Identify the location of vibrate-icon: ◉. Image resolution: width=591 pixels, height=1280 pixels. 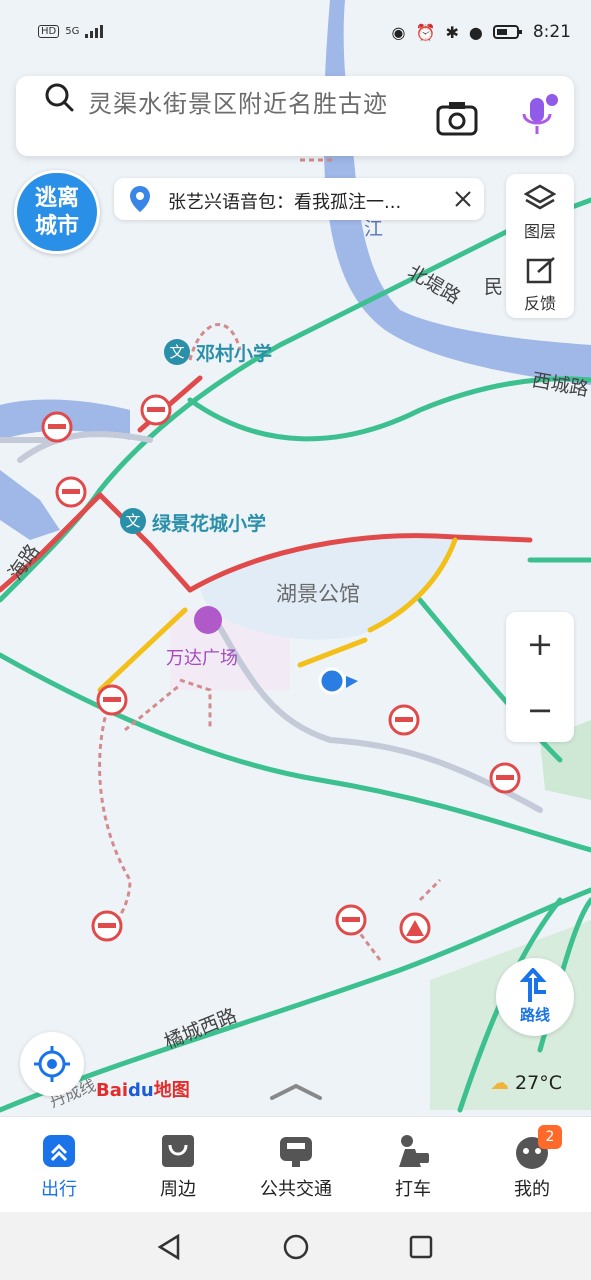
(398, 32).